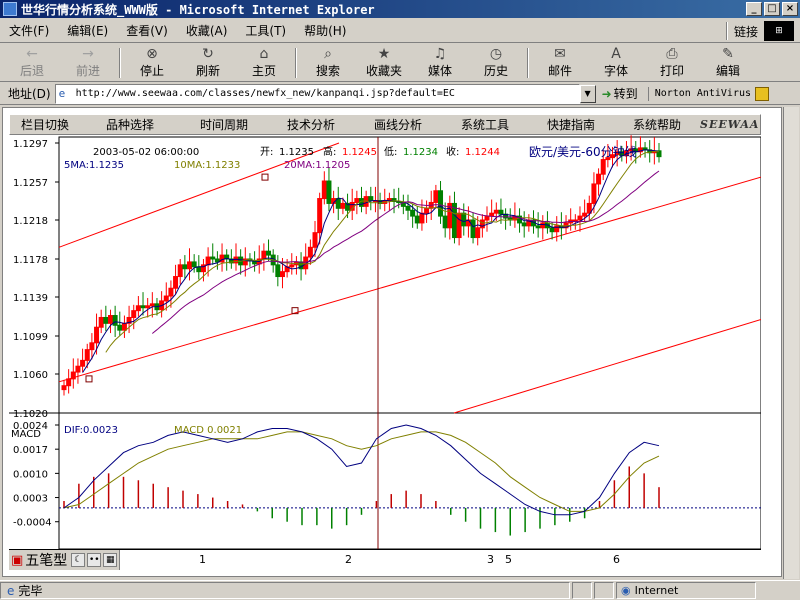  Describe the element at coordinates (29, 94) in the screenshot. I see `address-label: 地址(D)` at that location.